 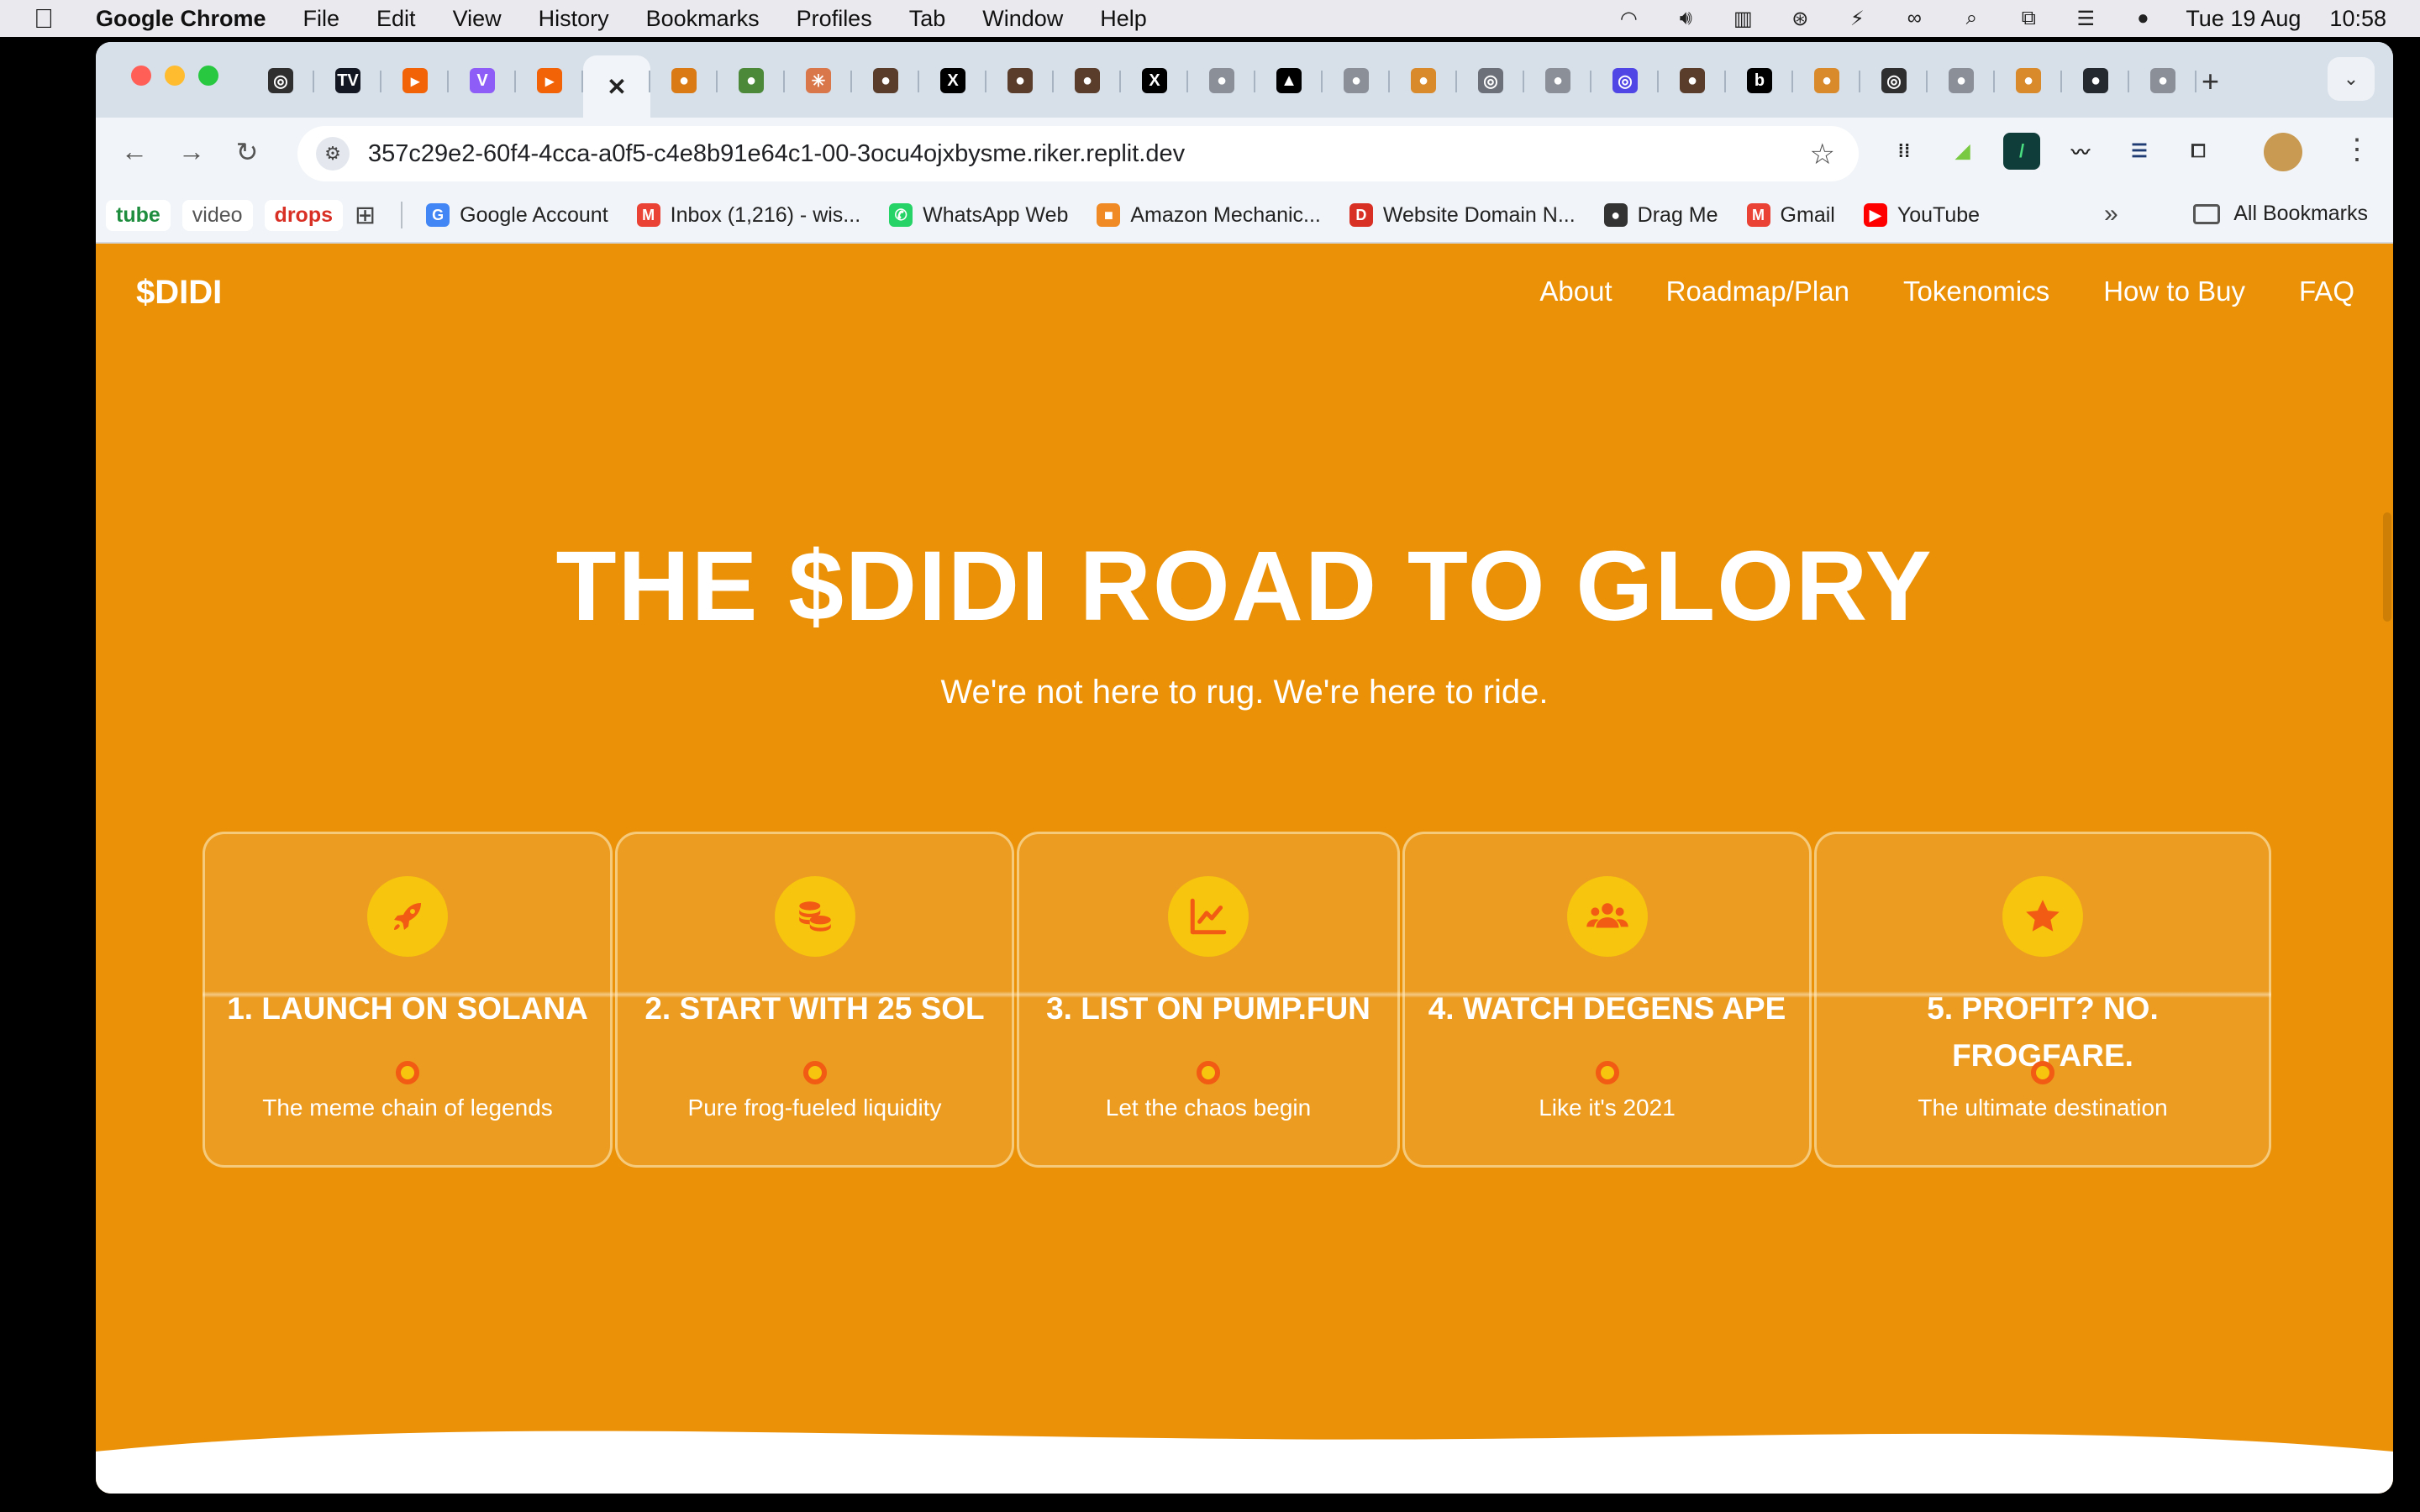 What do you see at coordinates (1857, 19) in the screenshot?
I see `battery-charging-icon: ⚡︎` at bounding box center [1857, 19].